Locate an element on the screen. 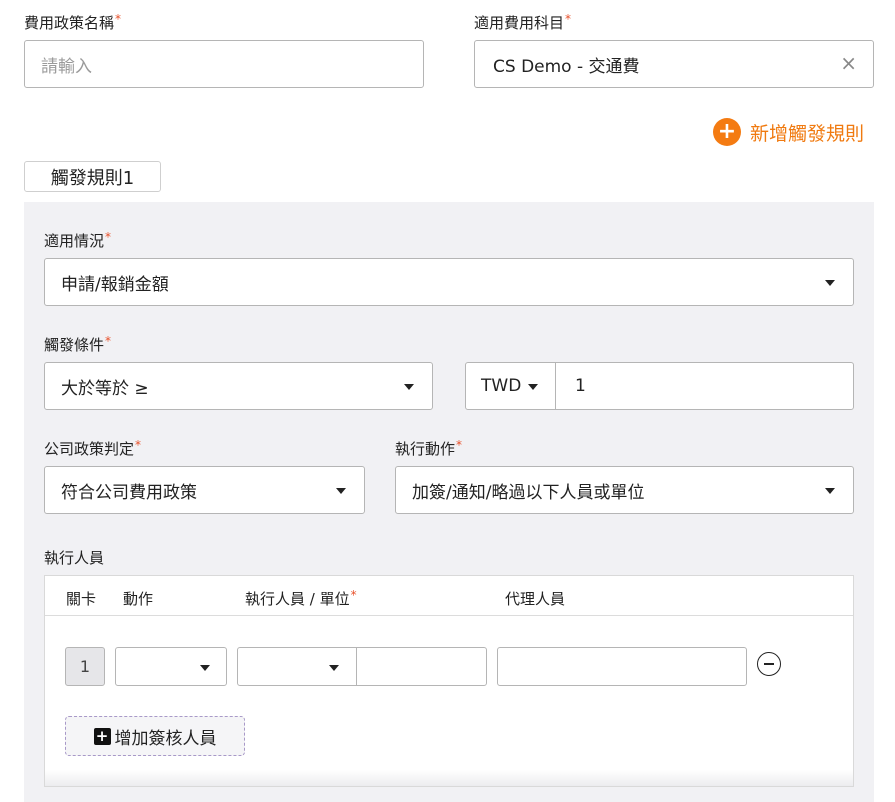  add-trigger-rule-button: + 新增觸發規則 is located at coordinates (788, 132).